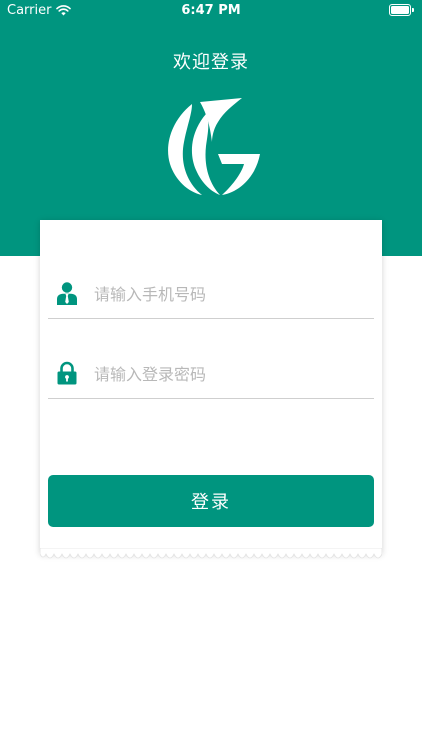  I want to click on lock-icon, so click(67, 373).